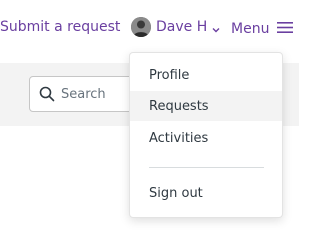 This screenshot has height=244, width=320. I want to click on hamburger-icon, so click(285, 28).